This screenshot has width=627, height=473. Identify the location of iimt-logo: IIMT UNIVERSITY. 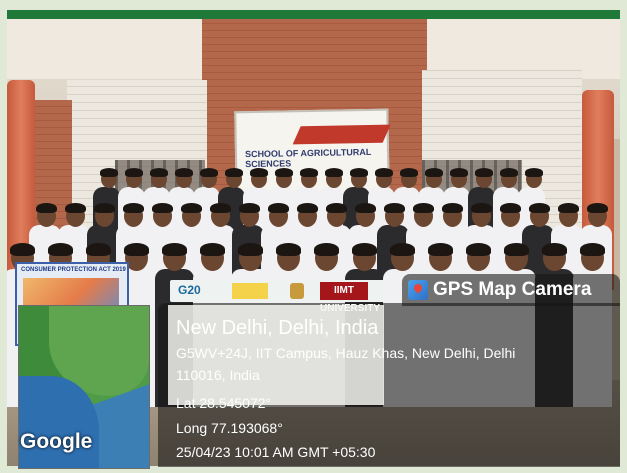
(350, 298).